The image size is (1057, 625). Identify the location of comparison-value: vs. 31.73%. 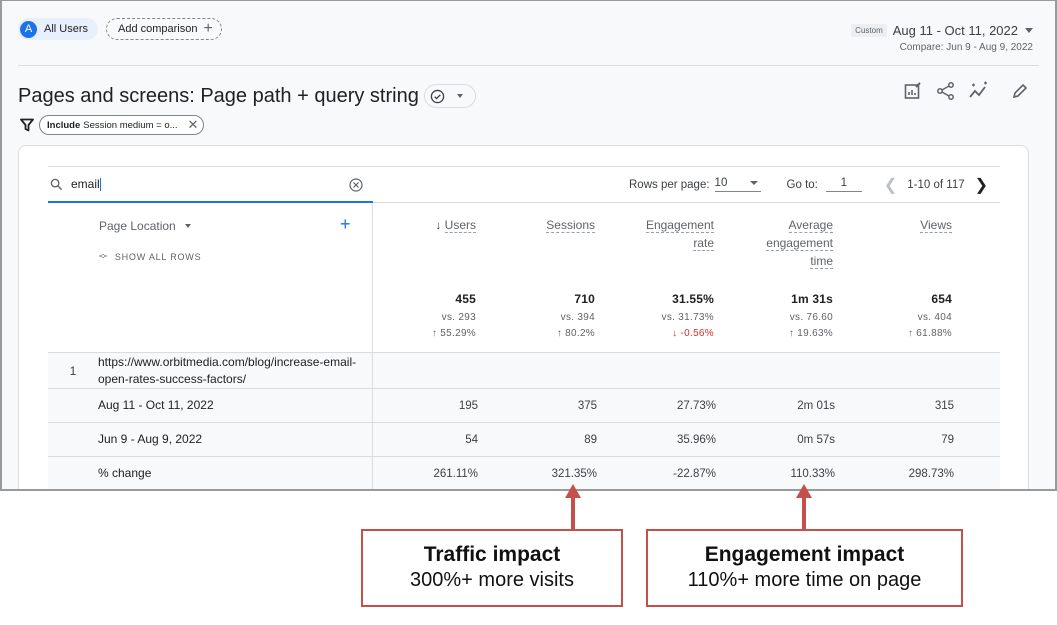
(687, 317).